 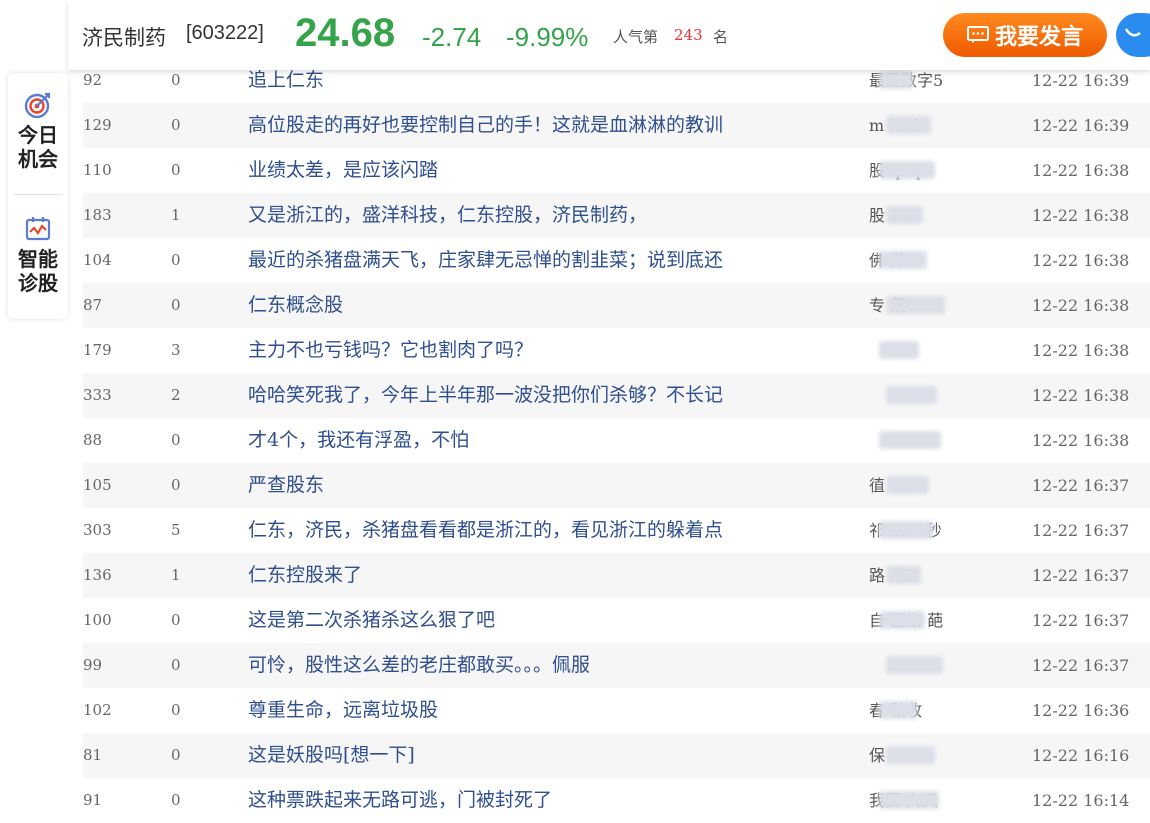 What do you see at coordinates (38, 255) in the screenshot?
I see `sidebar-item-smart-diagnosis: 智能诊股` at bounding box center [38, 255].